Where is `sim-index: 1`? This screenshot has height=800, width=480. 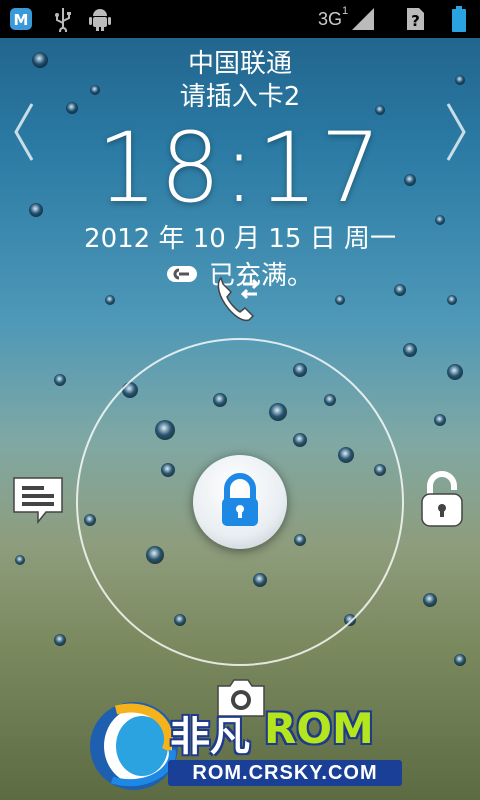
sim-index: 1 is located at coordinates (345, 11).